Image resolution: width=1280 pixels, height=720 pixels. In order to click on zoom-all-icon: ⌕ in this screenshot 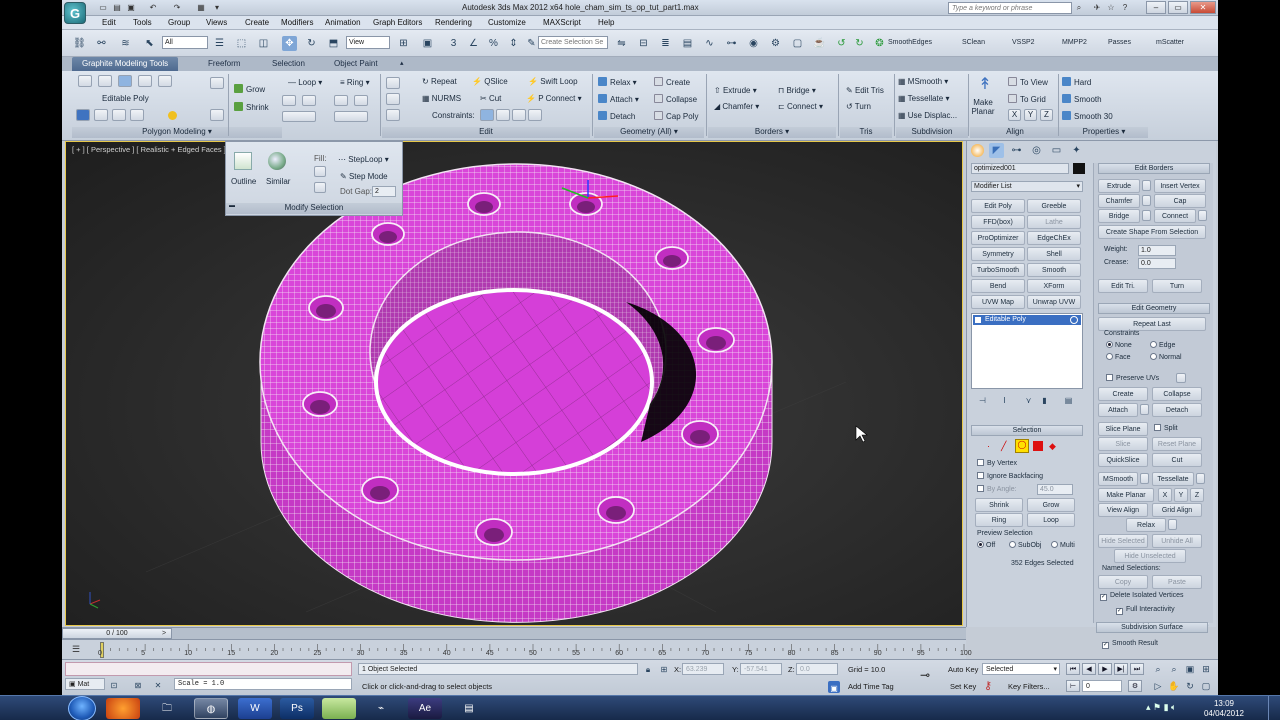, I will do `click(1174, 668)`.